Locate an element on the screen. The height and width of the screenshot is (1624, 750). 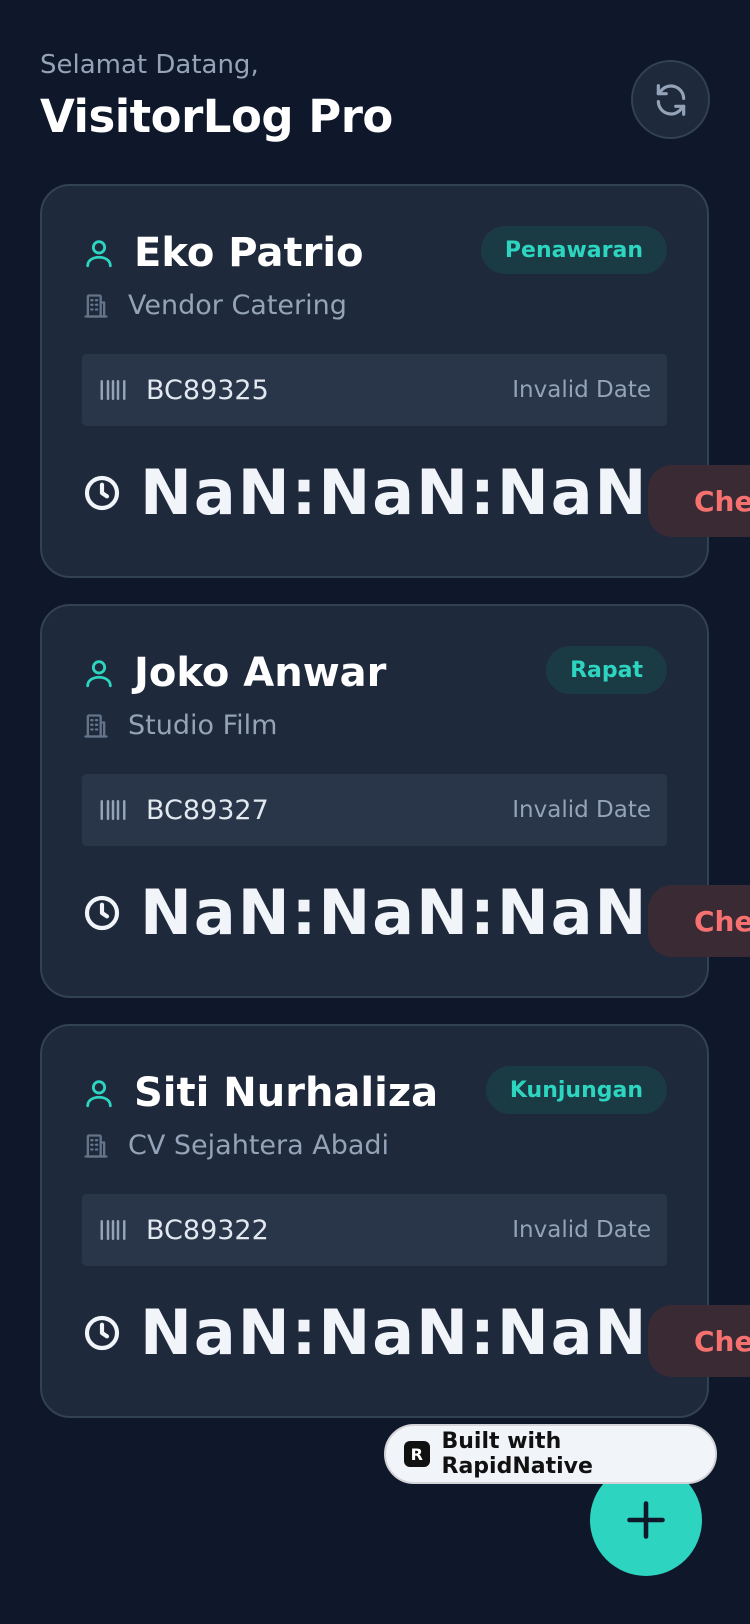
purpose-badge: Rapat is located at coordinates (606, 670).